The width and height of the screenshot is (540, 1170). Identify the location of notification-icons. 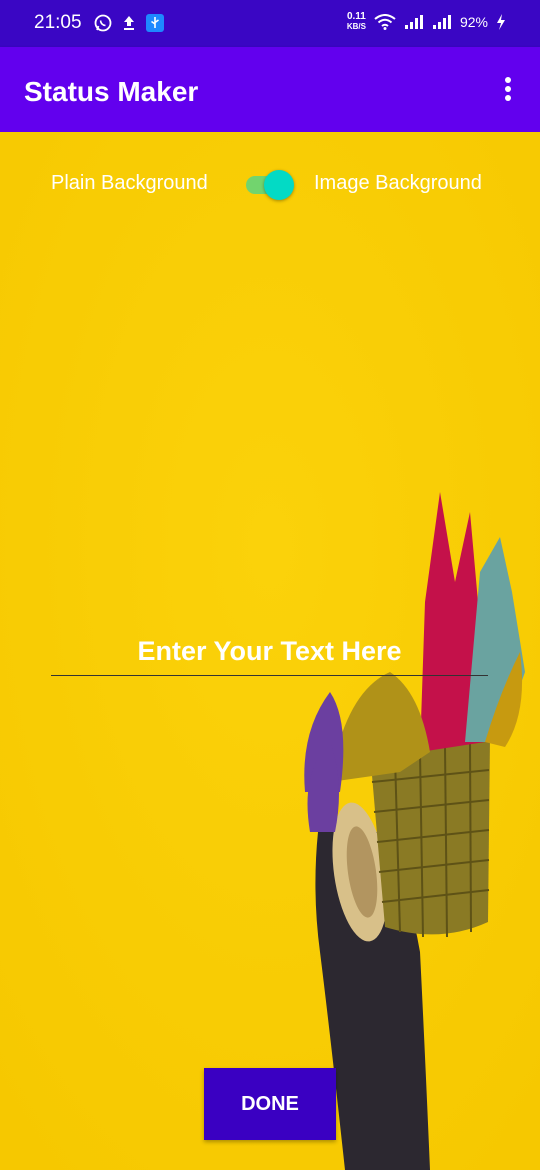
(129, 23).